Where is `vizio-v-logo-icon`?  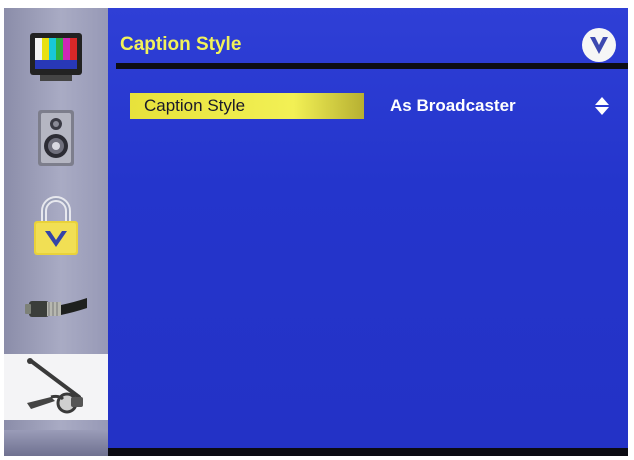 vizio-v-logo-icon is located at coordinates (599, 45).